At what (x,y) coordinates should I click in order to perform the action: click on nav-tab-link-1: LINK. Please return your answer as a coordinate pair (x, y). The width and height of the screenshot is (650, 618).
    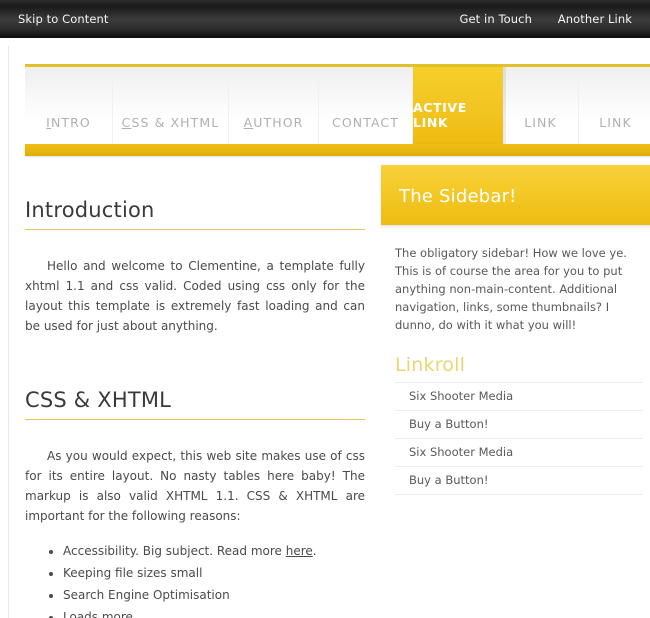
    Looking at the image, I should click on (541, 105).